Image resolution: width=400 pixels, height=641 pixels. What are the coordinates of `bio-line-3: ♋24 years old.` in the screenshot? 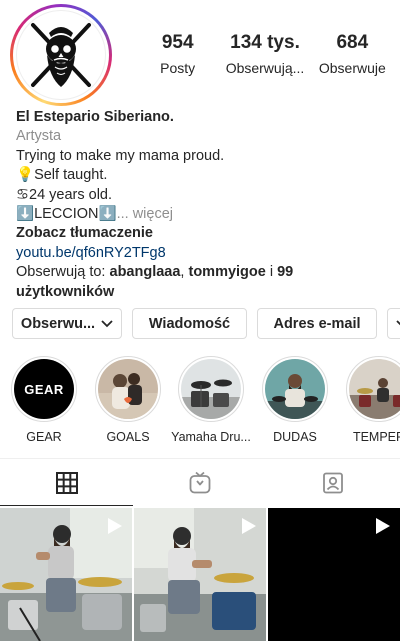 It's located at (64, 194).